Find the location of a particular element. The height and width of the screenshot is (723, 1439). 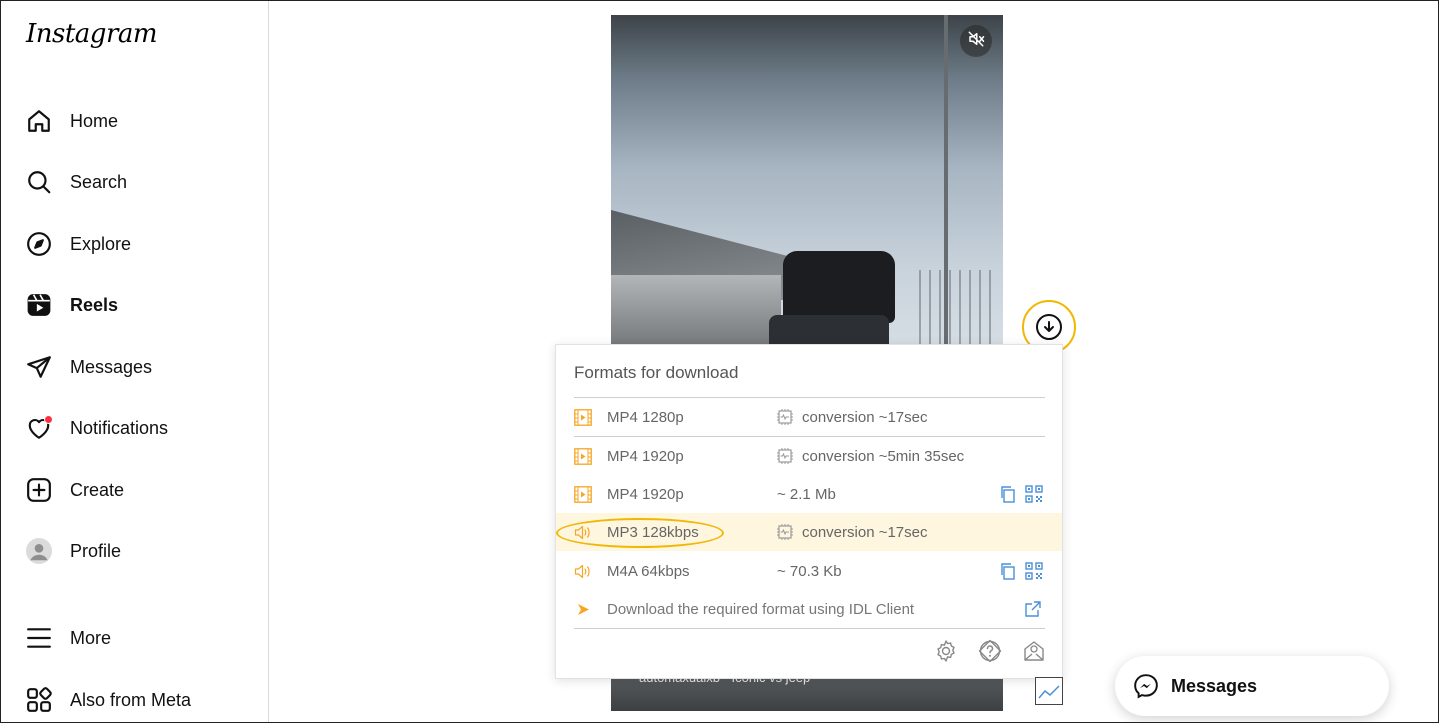

compass-icon is located at coordinates (39, 244).